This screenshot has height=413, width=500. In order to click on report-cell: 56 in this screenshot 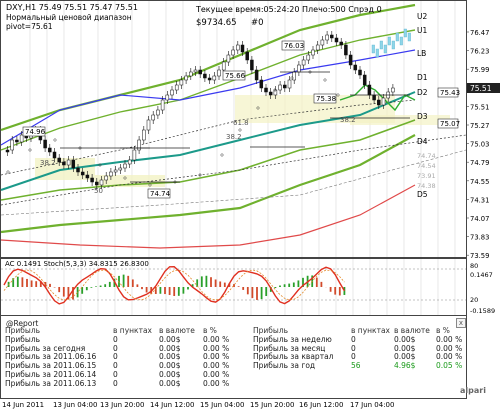, I will do `click(356, 366)`.